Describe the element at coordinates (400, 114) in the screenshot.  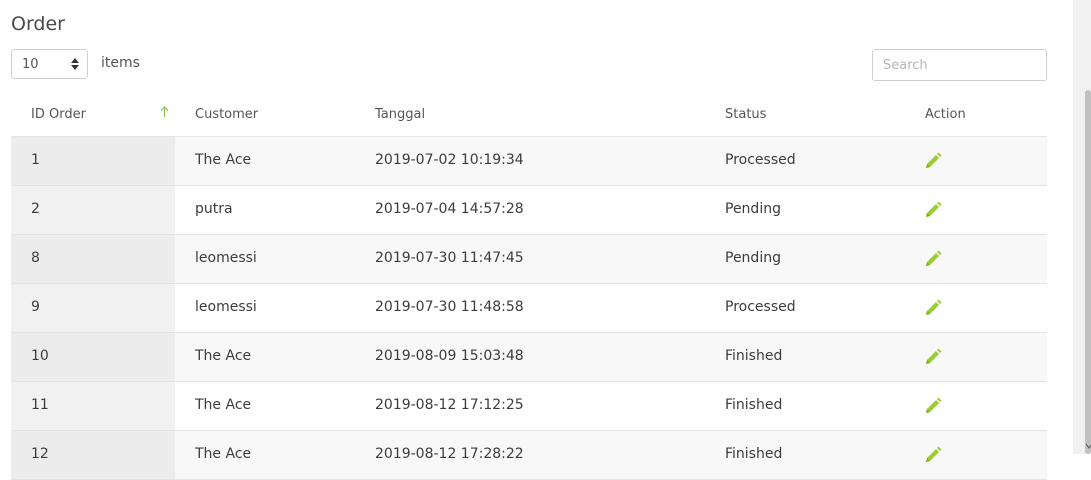
I see `column-header-tanggal: Tanggal` at that location.